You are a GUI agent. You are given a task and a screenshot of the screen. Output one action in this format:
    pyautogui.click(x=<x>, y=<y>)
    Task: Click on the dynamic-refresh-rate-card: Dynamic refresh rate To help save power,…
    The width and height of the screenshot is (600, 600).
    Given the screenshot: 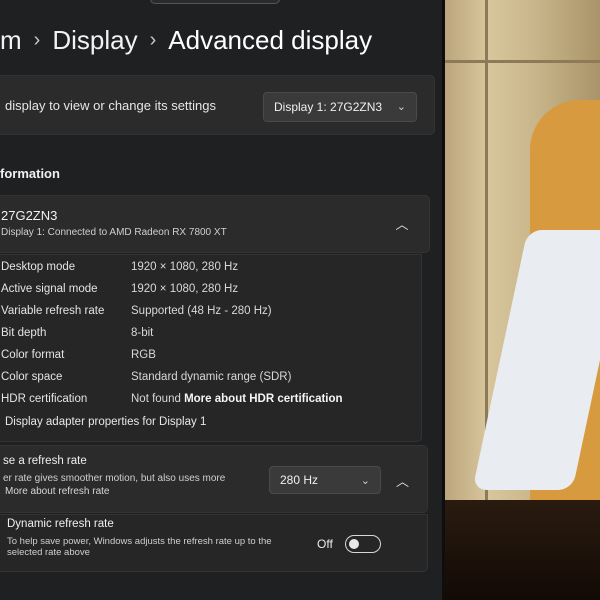 What is the action you would take?
    pyautogui.click(x=214, y=543)
    